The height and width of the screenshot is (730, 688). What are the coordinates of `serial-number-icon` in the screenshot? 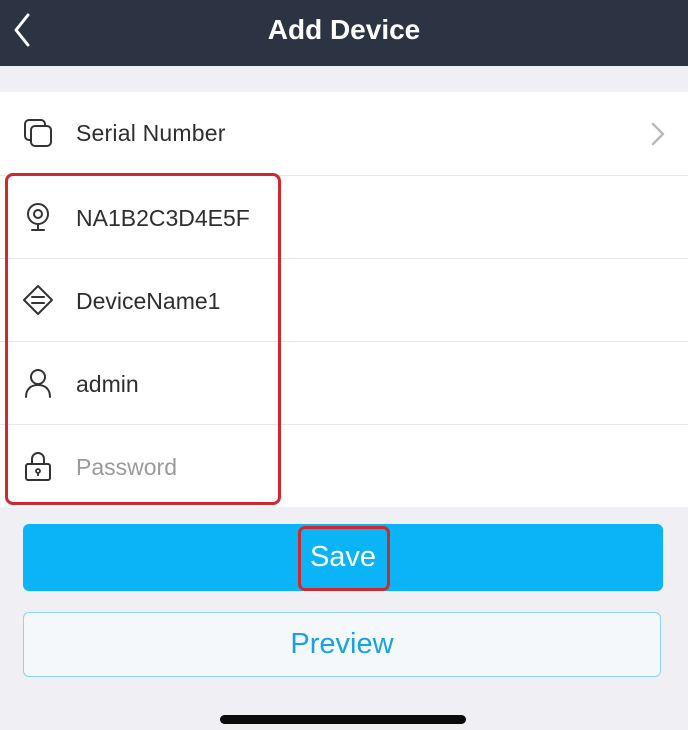 It's located at (38, 133).